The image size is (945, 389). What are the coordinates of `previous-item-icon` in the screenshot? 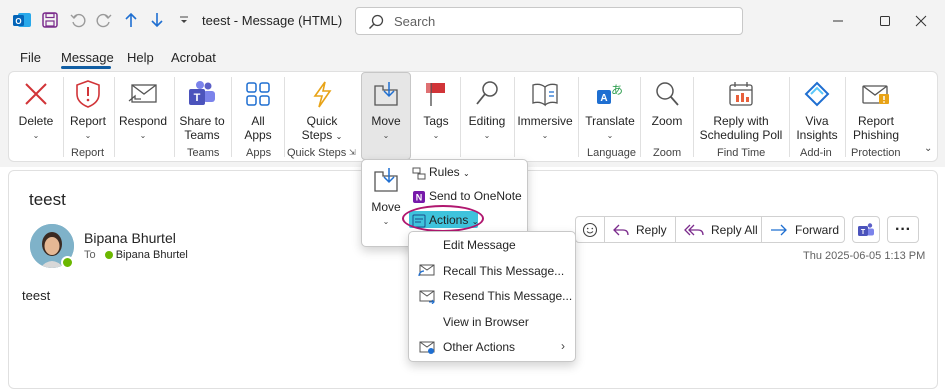 It's located at (131, 20).